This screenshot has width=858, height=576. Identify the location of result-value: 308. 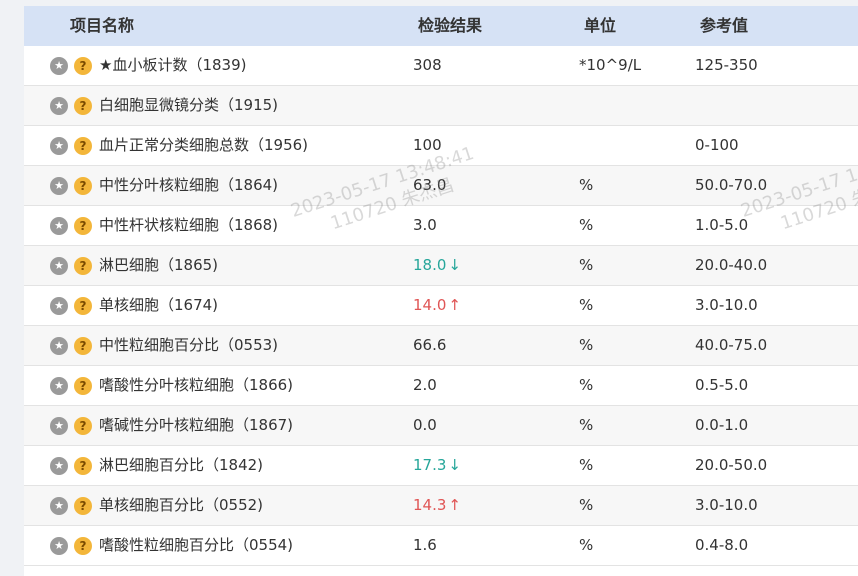
(427, 65).